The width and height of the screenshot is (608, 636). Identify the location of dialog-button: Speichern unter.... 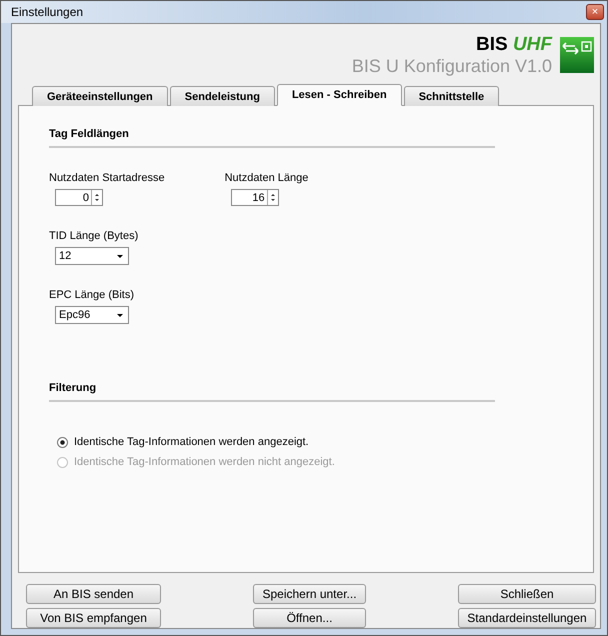
(309, 594).